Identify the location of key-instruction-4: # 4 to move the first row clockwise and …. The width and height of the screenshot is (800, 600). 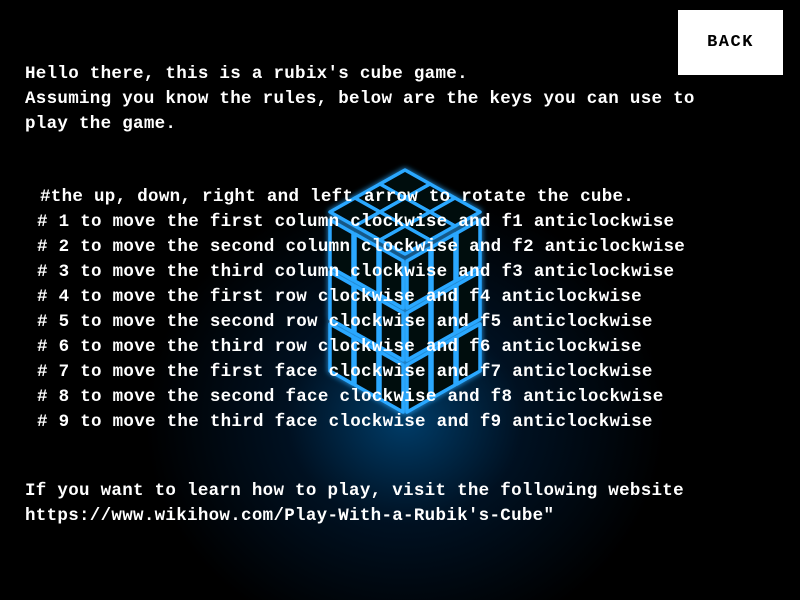
(339, 297).